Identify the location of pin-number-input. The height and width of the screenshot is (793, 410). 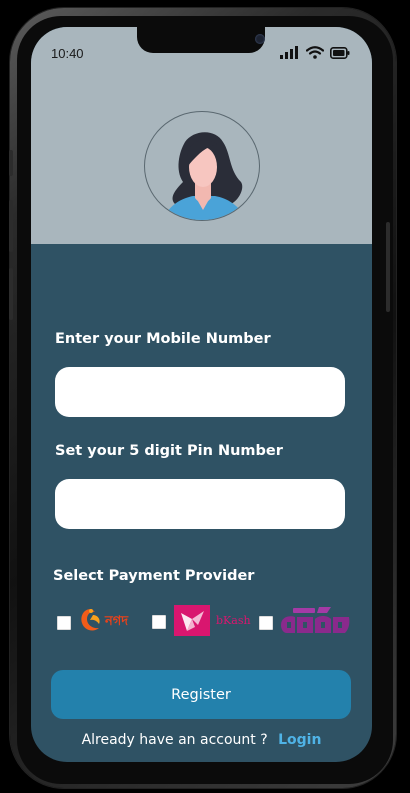
(200, 504).